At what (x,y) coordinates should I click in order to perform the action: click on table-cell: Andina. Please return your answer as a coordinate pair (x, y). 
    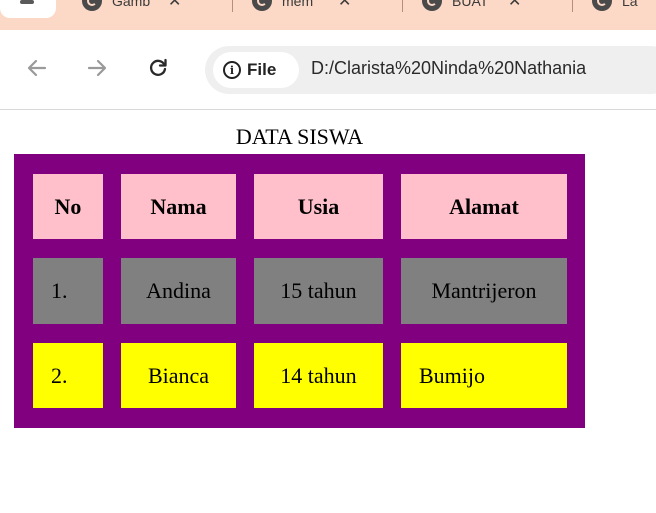
    Looking at the image, I should click on (178, 291).